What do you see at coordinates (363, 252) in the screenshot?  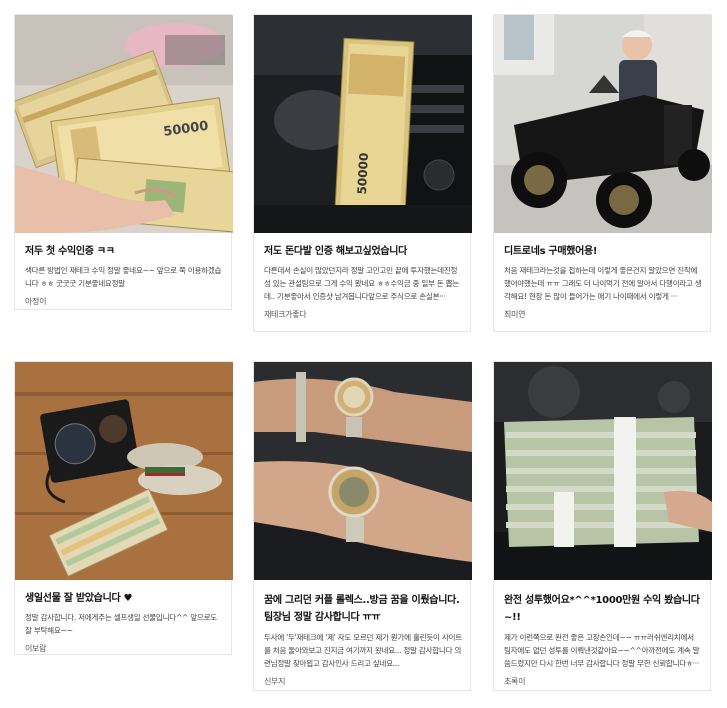 I see `post-title: 저도 돈다발 인증 해보고싶었습니다` at bounding box center [363, 252].